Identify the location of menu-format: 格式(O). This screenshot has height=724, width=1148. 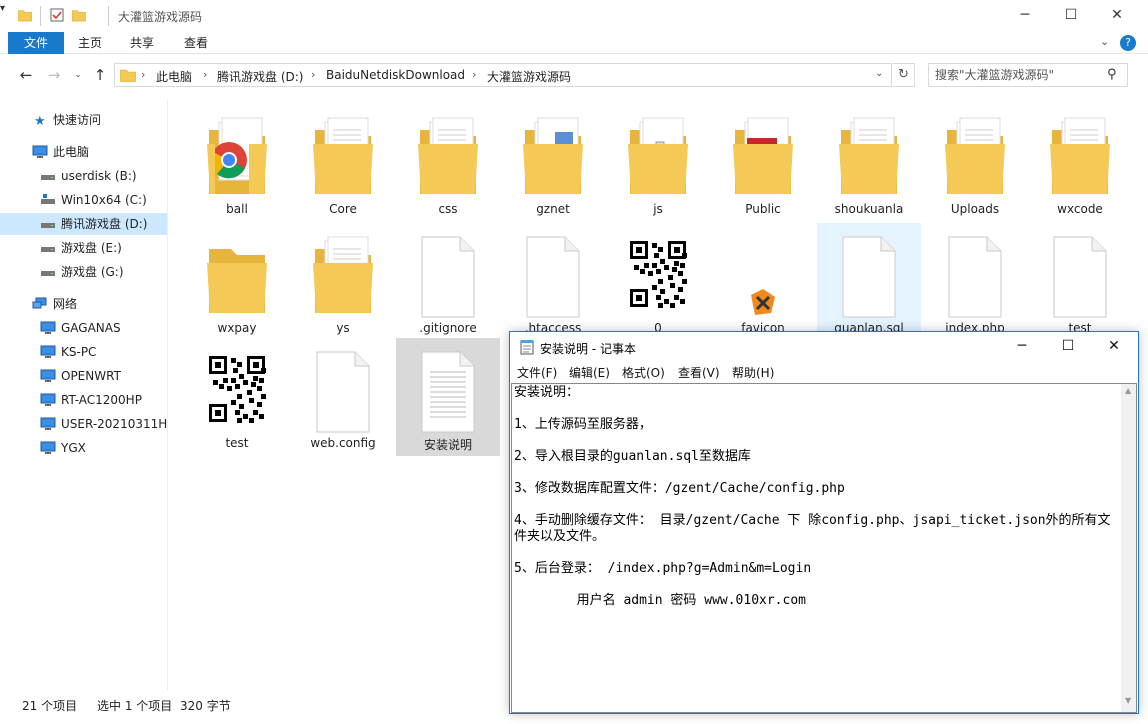
(643, 372).